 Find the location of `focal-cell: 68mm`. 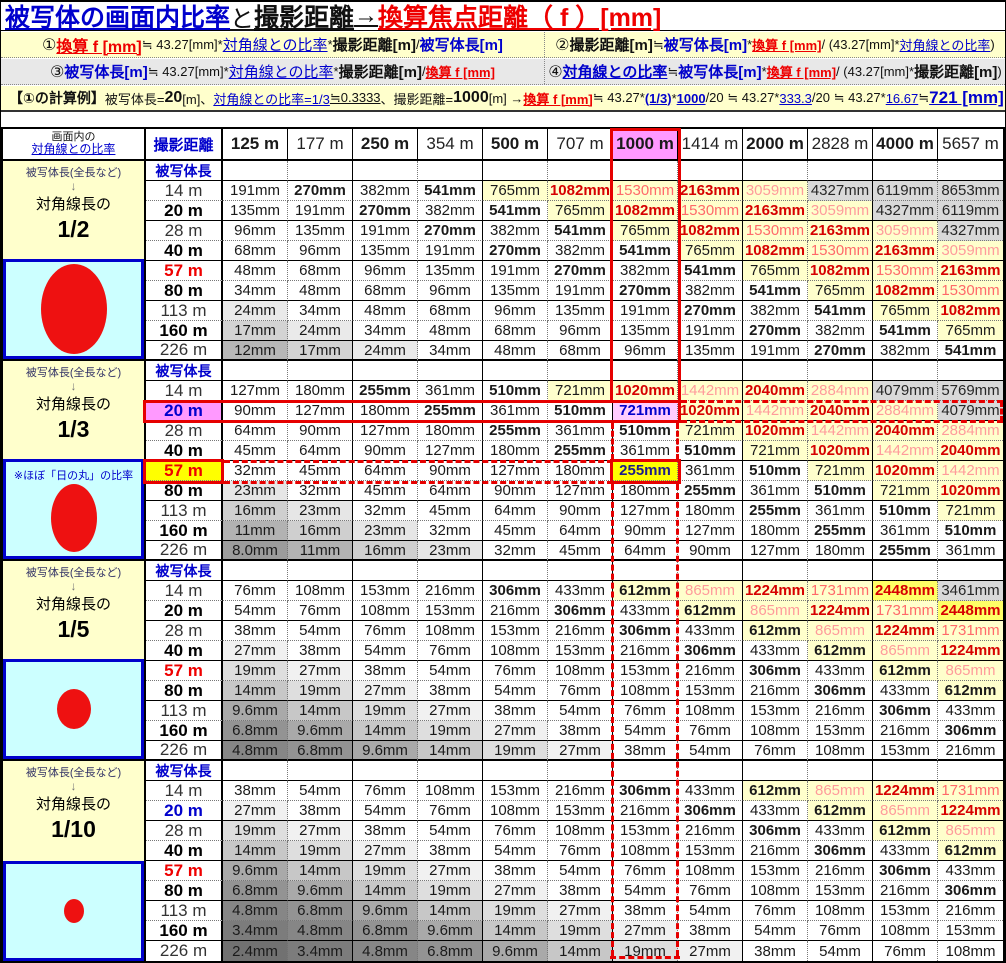

focal-cell: 68mm is located at coordinates (255, 251).